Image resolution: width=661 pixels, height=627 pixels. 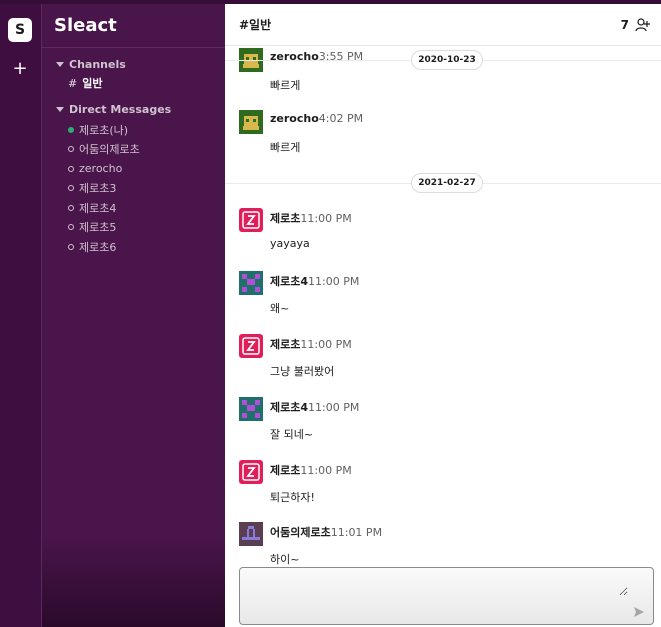 What do you see at coordinates (438, 585) in the screenshot?
I see `message-input` at bounding box center [438, 585].